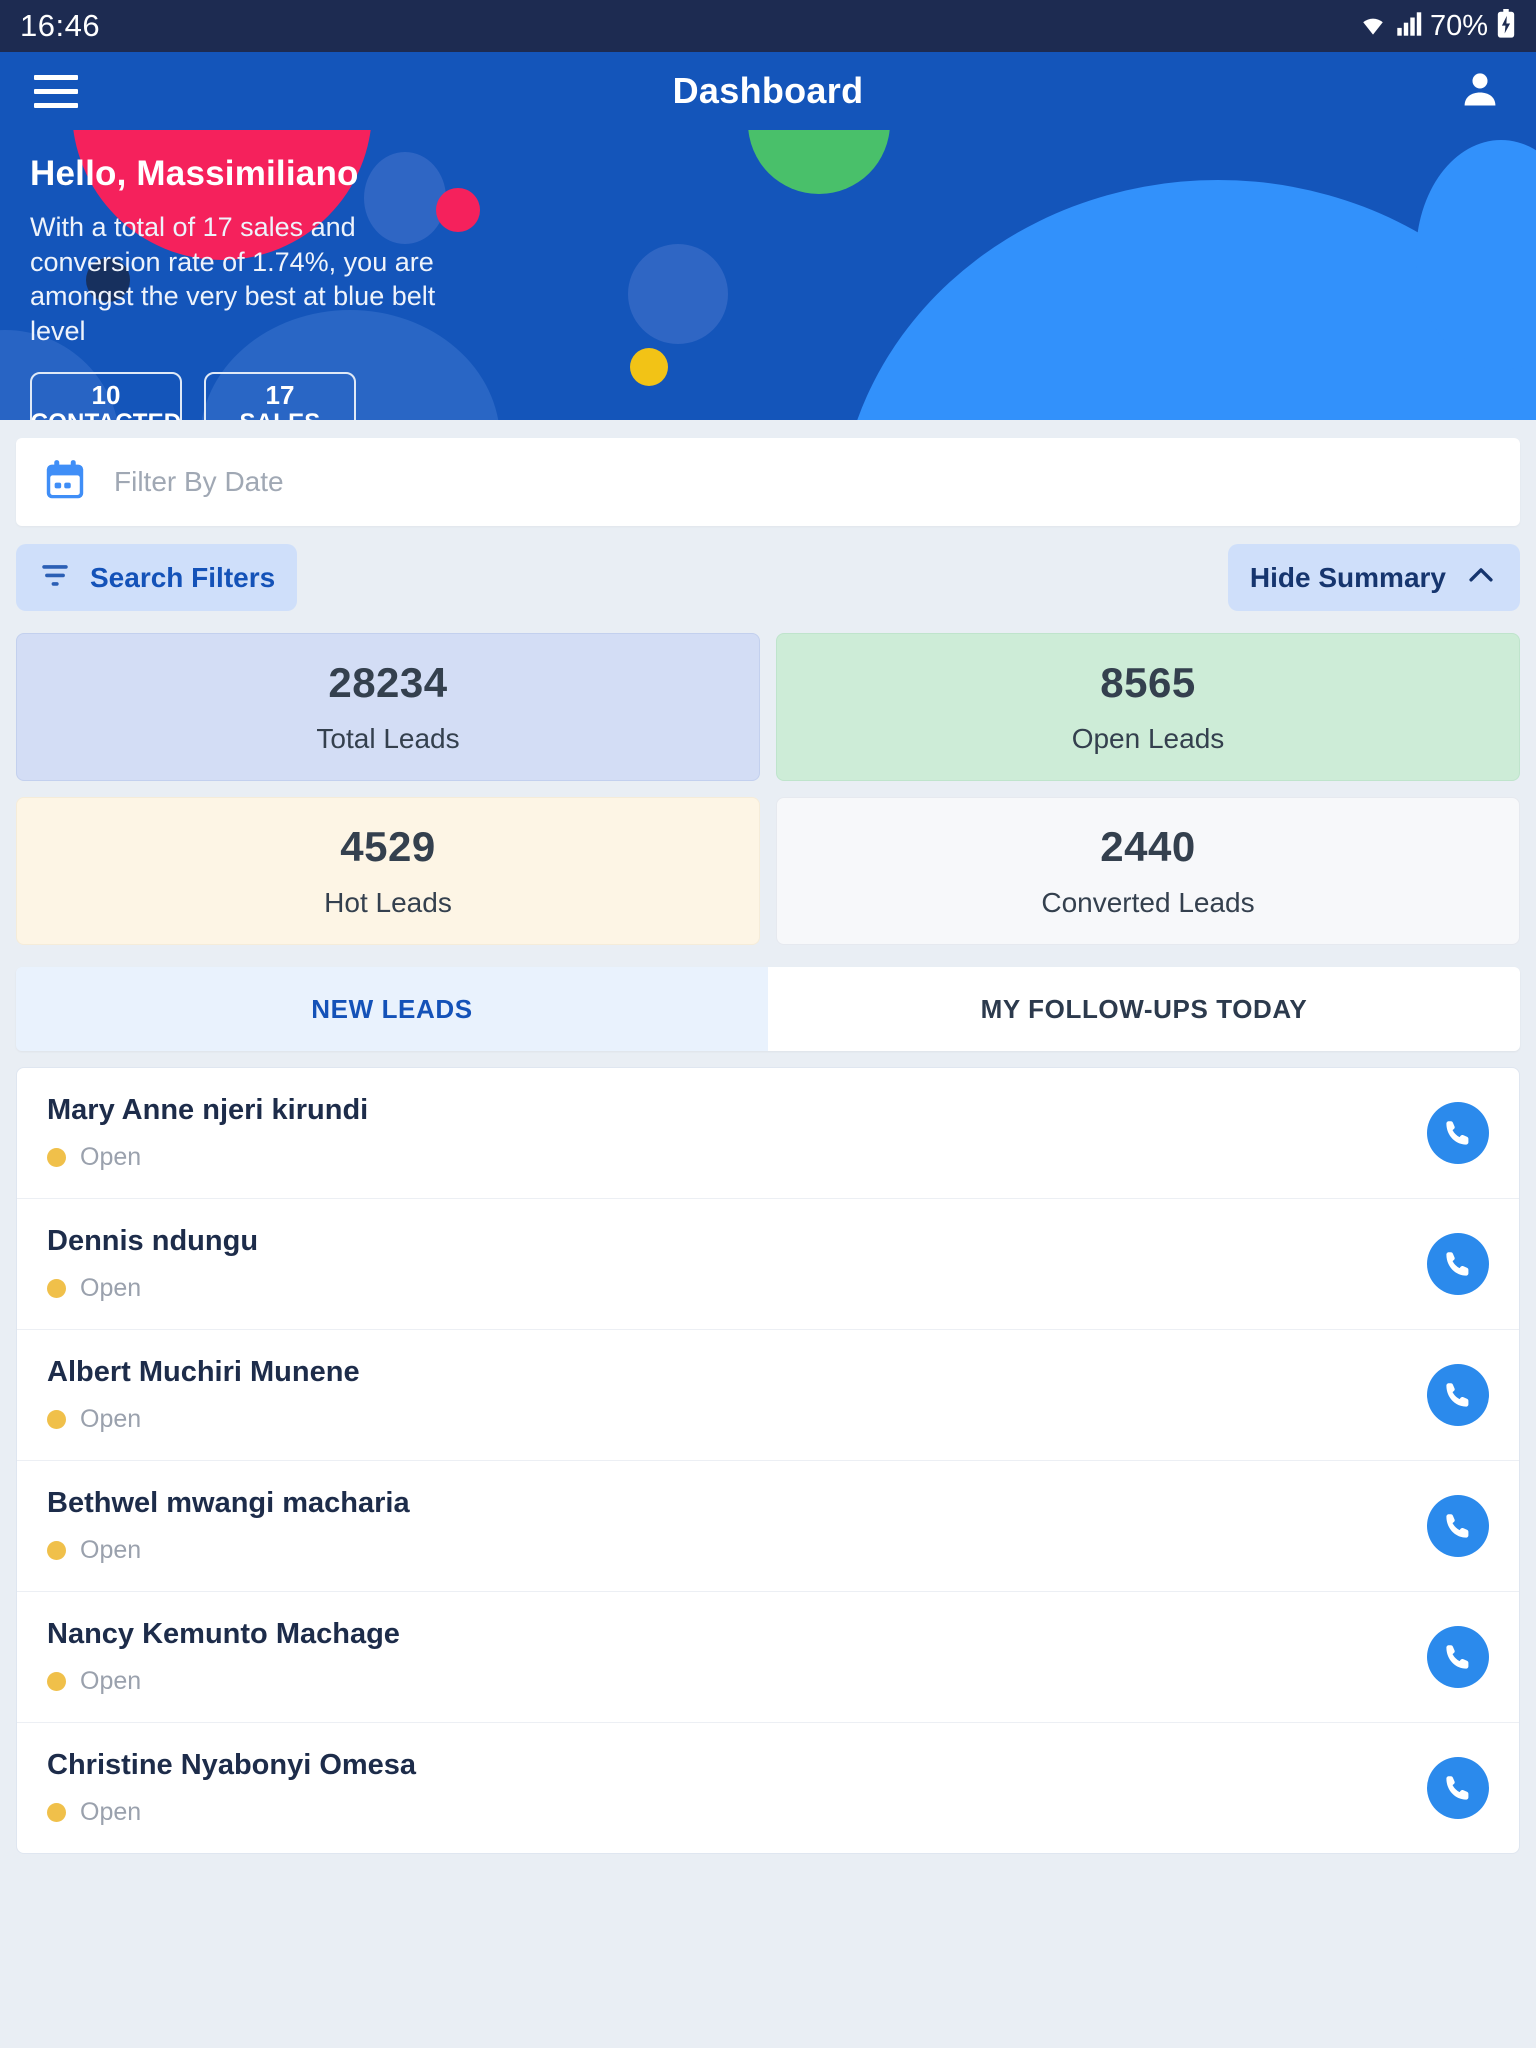 The height and width of the screenshot is (2048, 1536). Describe the element at coordinates (388, 682) in the screenshot. I see `summary-card-value: 28234` at that location.